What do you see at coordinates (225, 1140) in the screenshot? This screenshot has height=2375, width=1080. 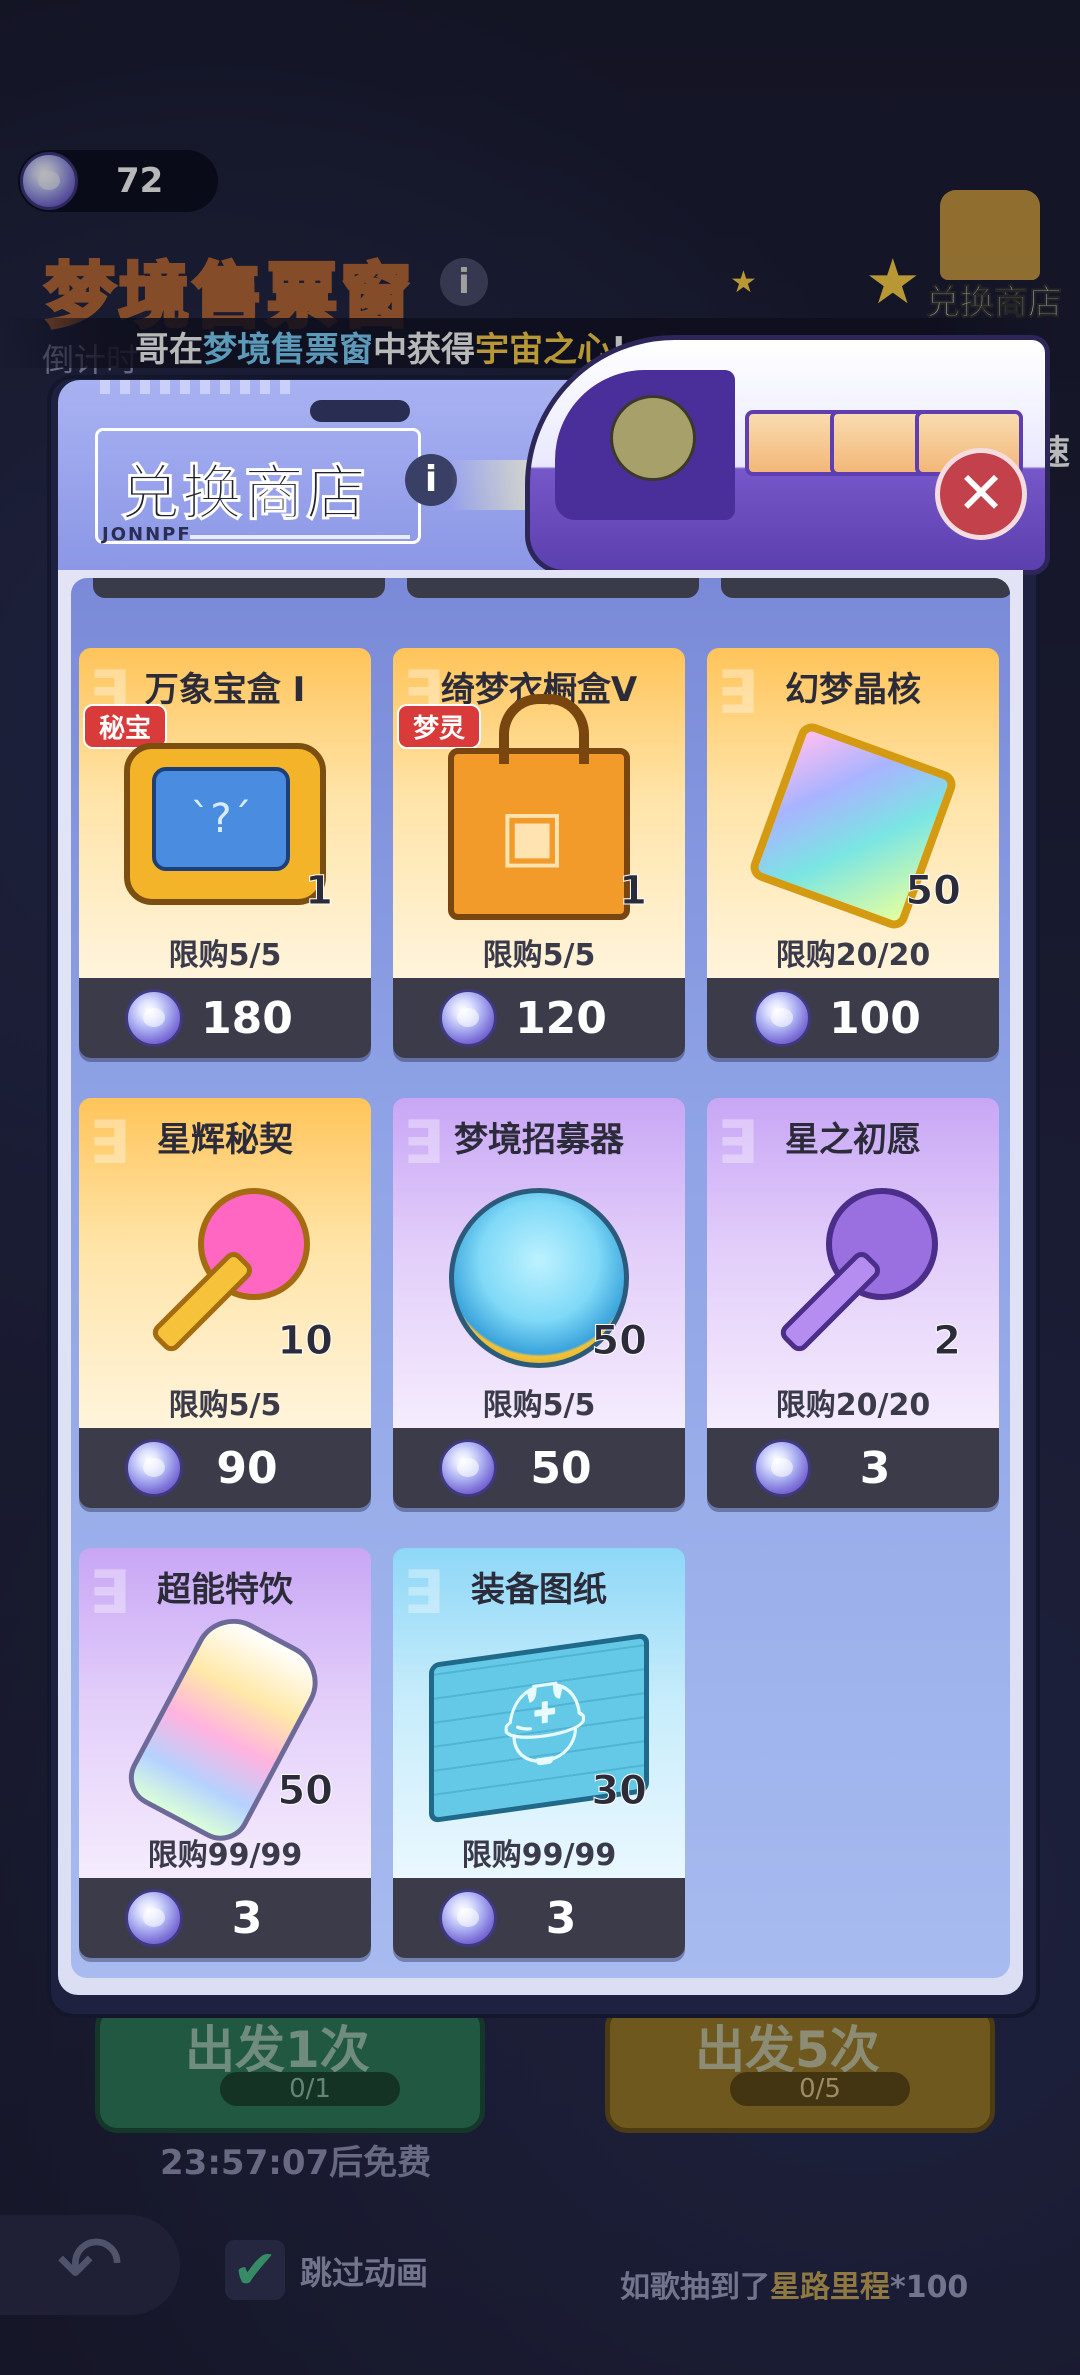 I see `item-name: 星辉秘契` at bounding box center [225, 1140].